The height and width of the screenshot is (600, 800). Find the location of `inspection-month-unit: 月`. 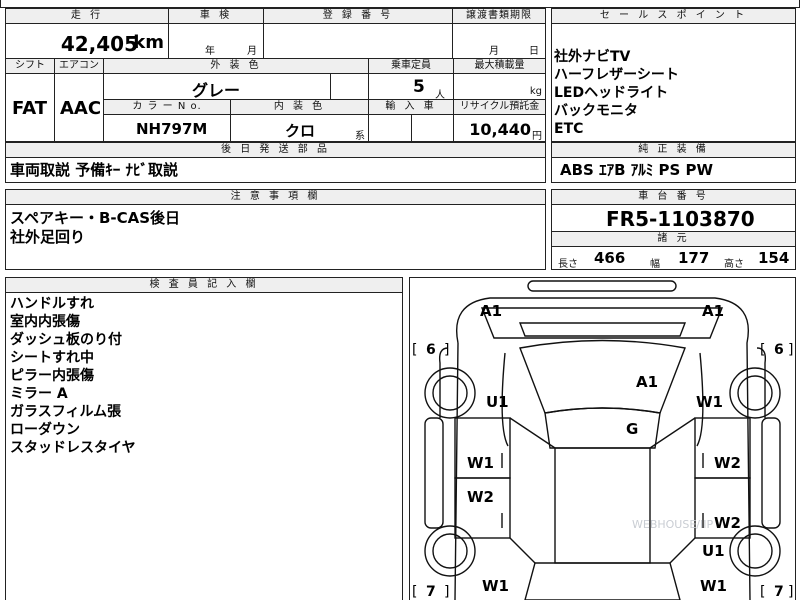

inspection-month-unit: 月 is located at coordinates (252, 51).